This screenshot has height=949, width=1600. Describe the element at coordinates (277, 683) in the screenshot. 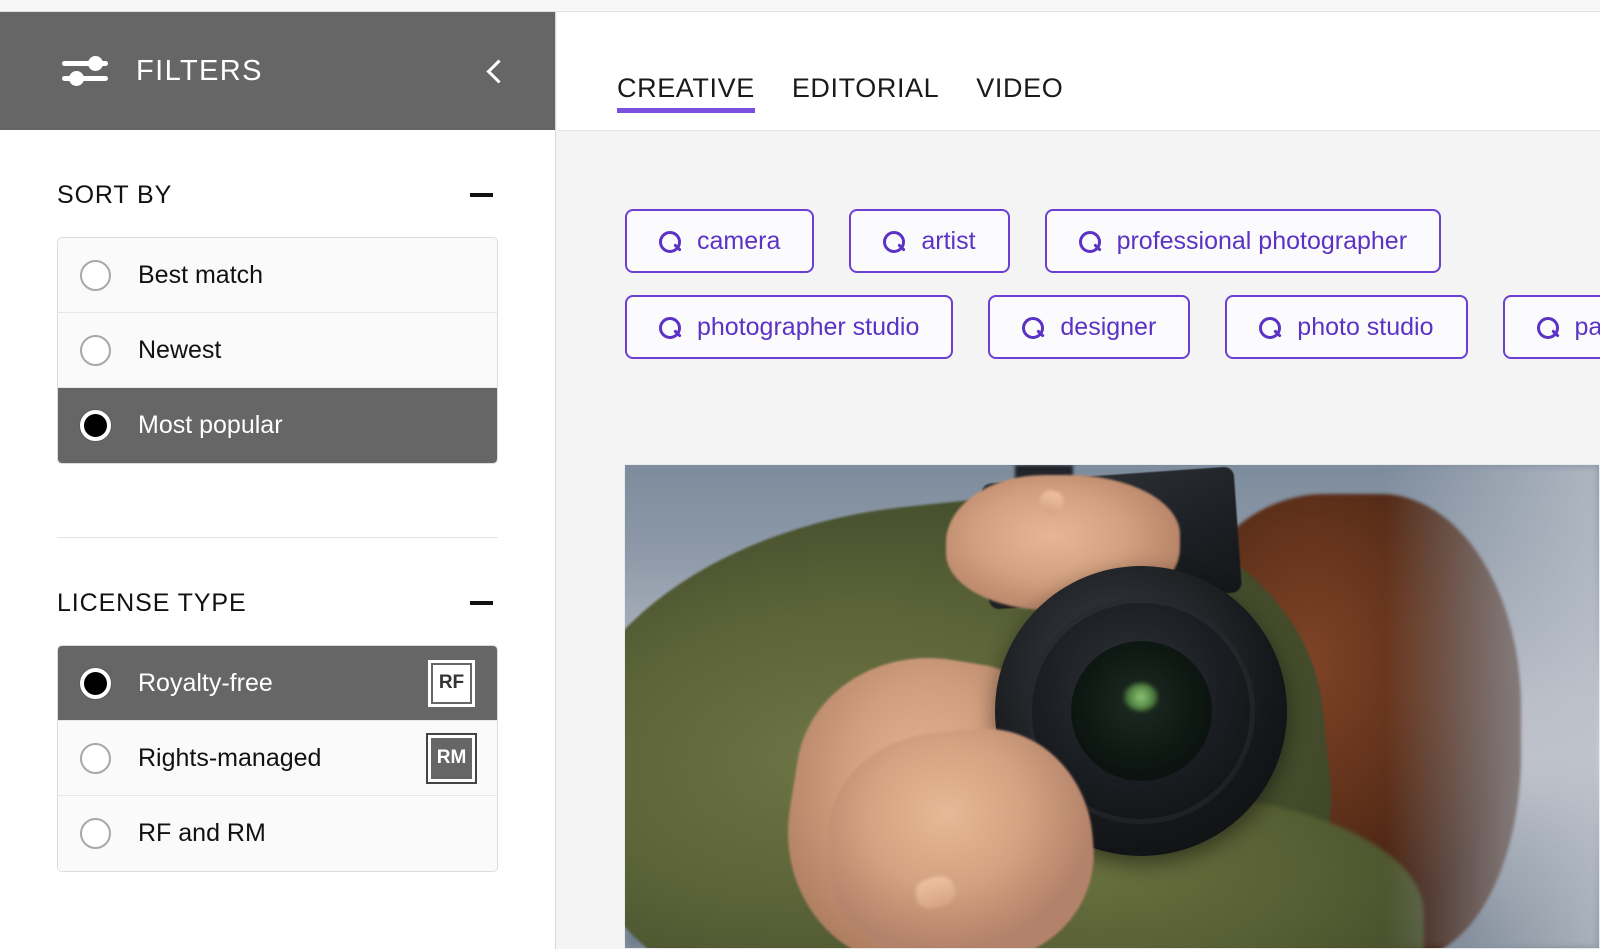

I see `license-option-royalty-free: Royalty-free RF` at that location.